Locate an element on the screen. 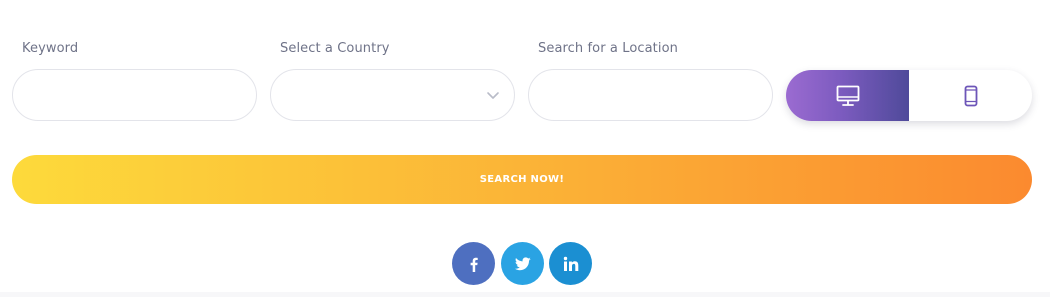  mobile-option is located at coordinates (970, 95).